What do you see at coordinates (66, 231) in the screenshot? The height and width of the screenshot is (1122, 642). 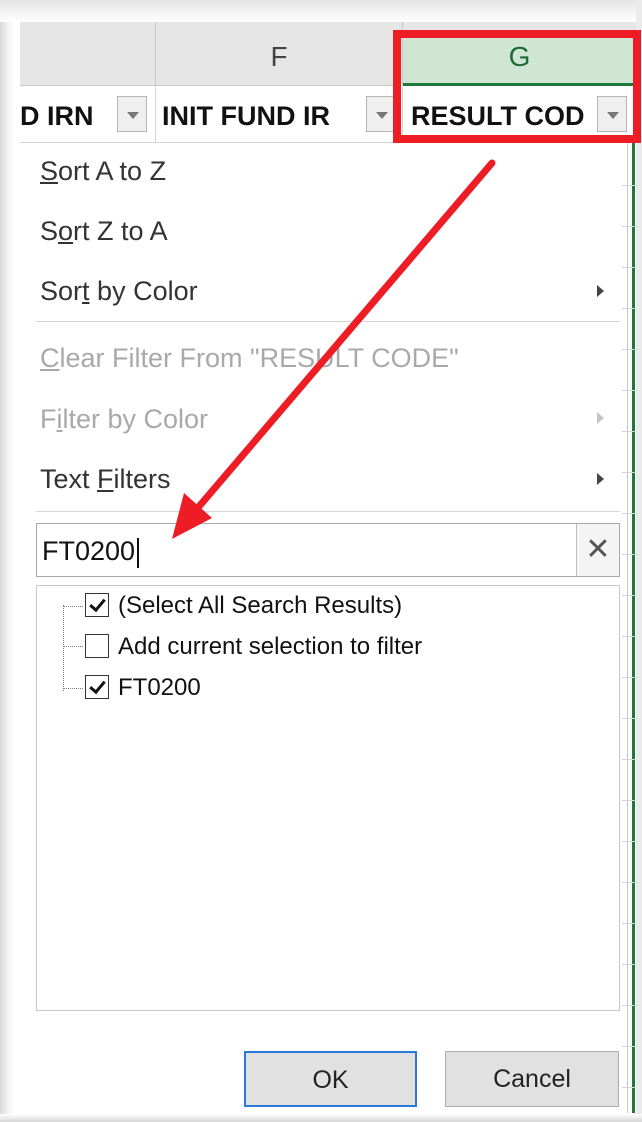 I see `menu-accelerator: o` at bounding box center [66, 231].